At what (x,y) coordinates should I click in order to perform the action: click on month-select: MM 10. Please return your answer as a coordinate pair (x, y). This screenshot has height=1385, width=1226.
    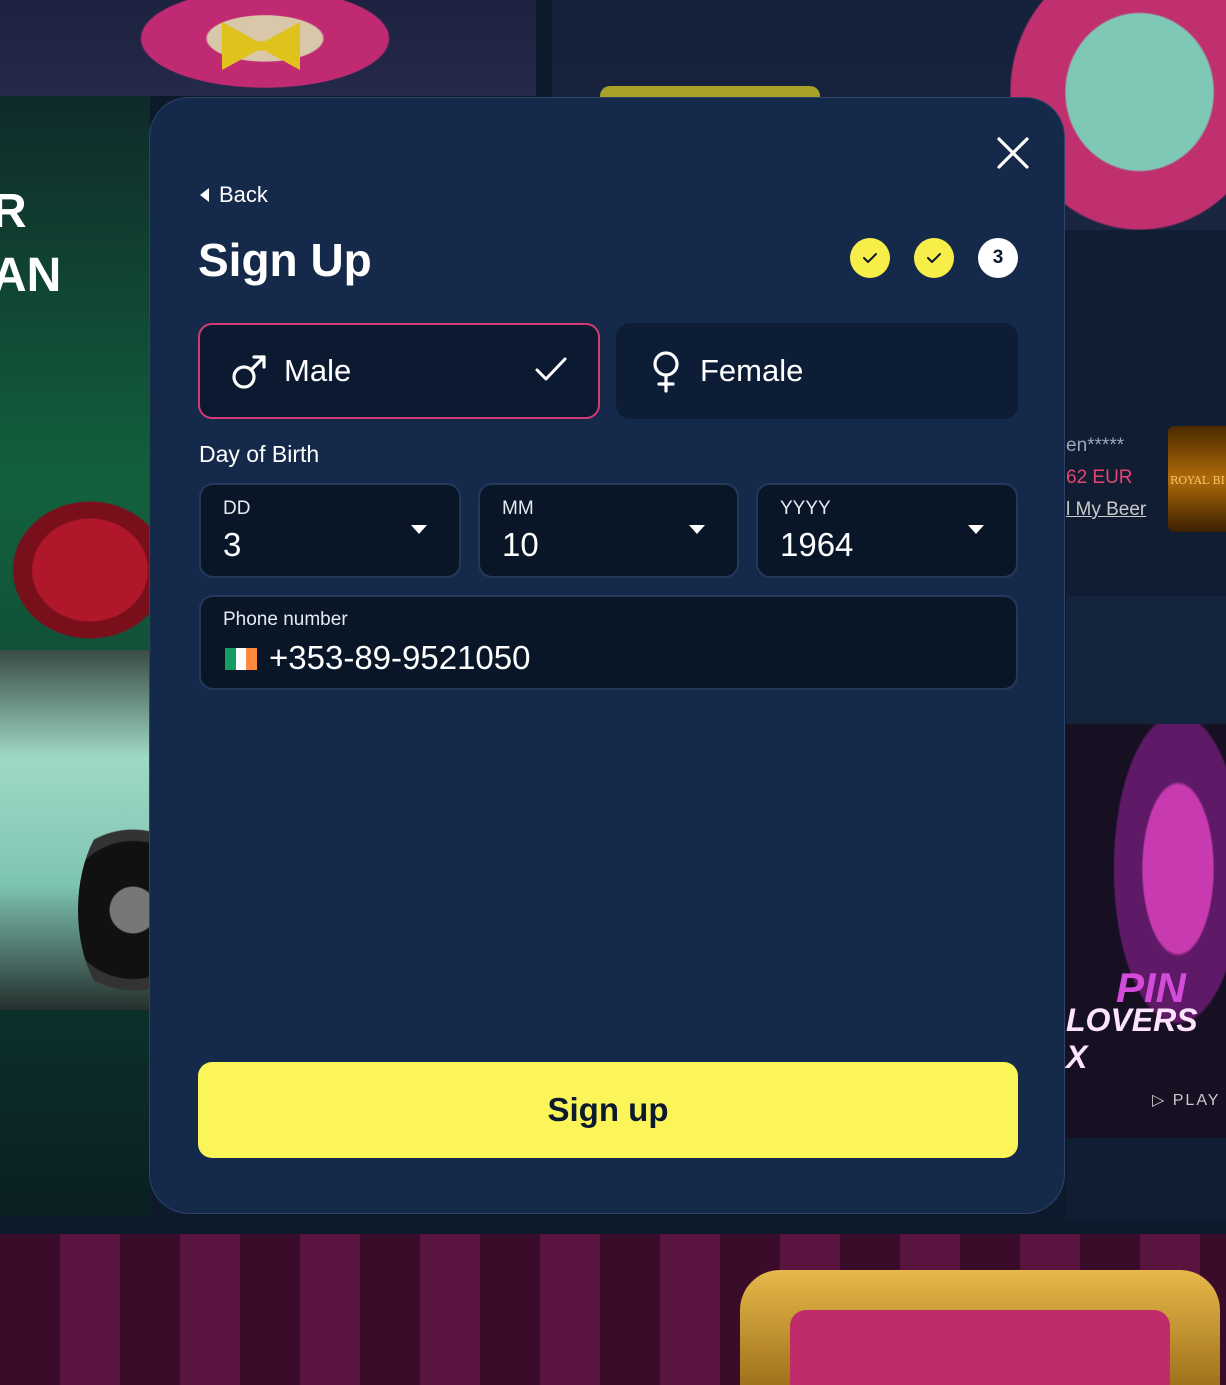
    Looking at the image, I should click on (608, 530).